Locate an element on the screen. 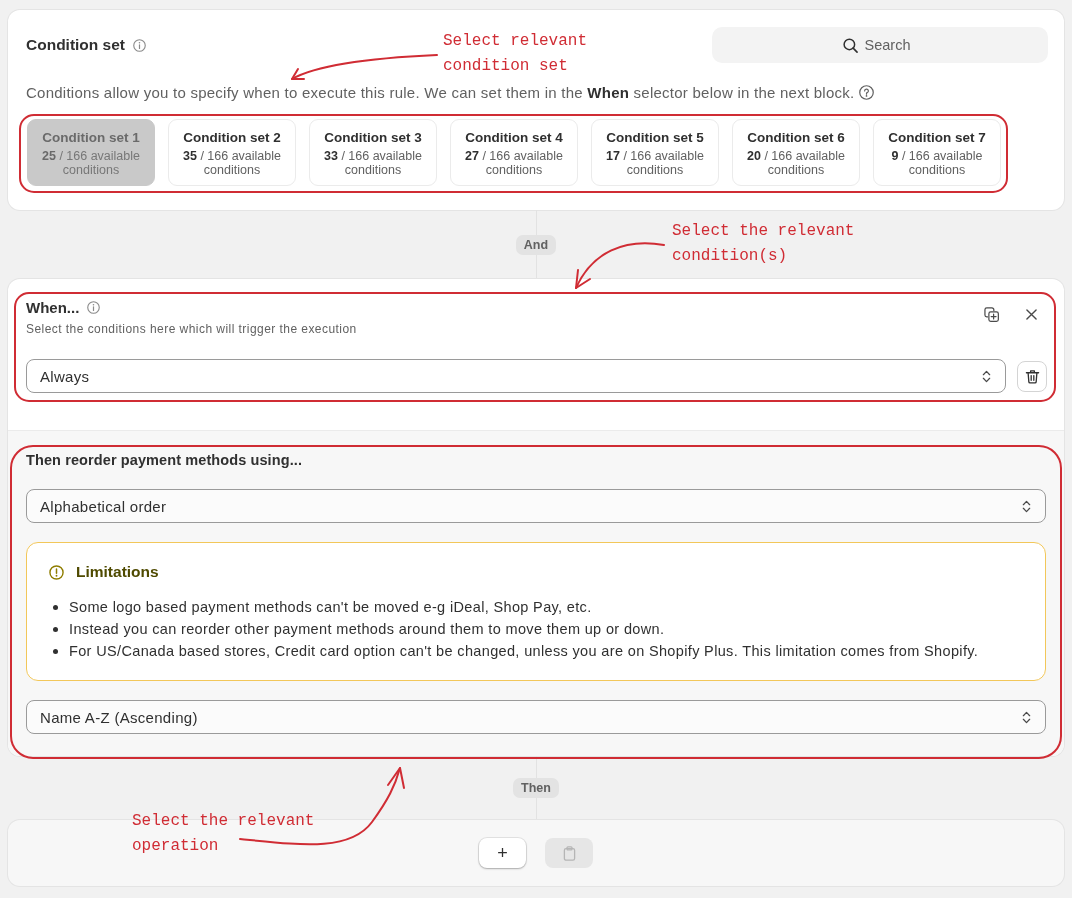 Image resolution: width=1072 pixels, height=898 pixels. annotation-text: Select the relevant condition(s) is located at coordinates (763, 244).